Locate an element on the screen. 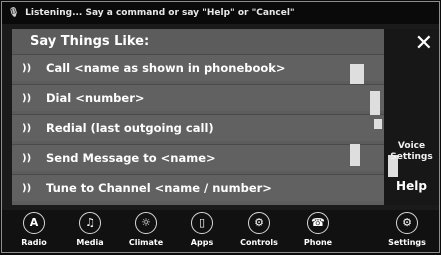  nav-label: Climate is located at coordinates (146, 242).